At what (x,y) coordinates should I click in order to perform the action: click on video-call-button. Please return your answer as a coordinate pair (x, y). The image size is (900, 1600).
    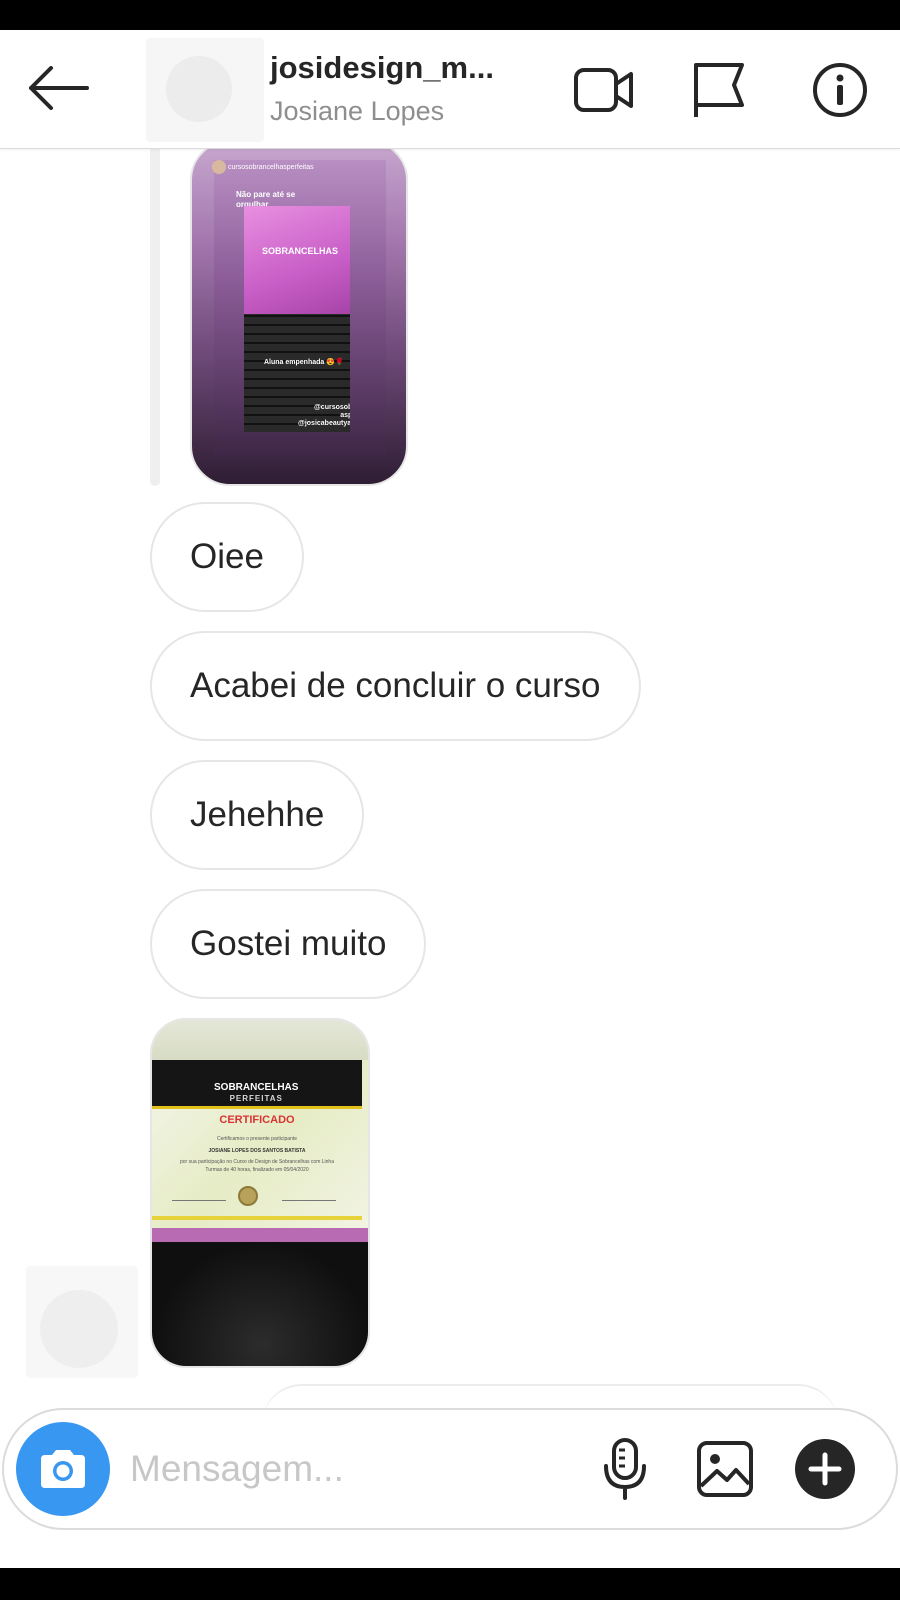
    Looking at the image, I should click on (604, 90).